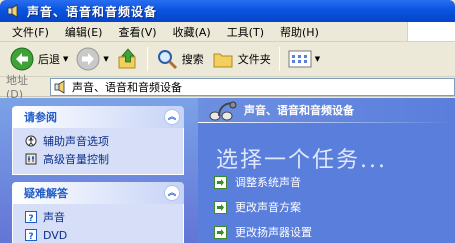  What do you see at coordinates (76, 159) in the screenshot?
I see `see-also-item-label: 高级音量控制` at bounding box center [76, 159].